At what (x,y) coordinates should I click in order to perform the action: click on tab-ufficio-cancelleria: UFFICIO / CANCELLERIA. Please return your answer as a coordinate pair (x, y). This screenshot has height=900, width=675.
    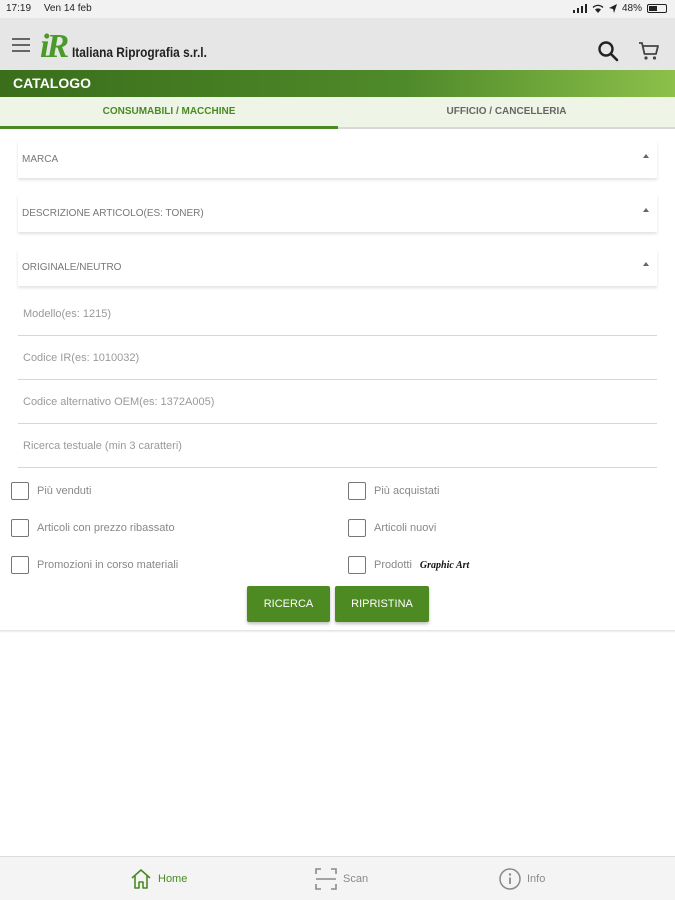
    Looking at the image, I should click on (506, 113).